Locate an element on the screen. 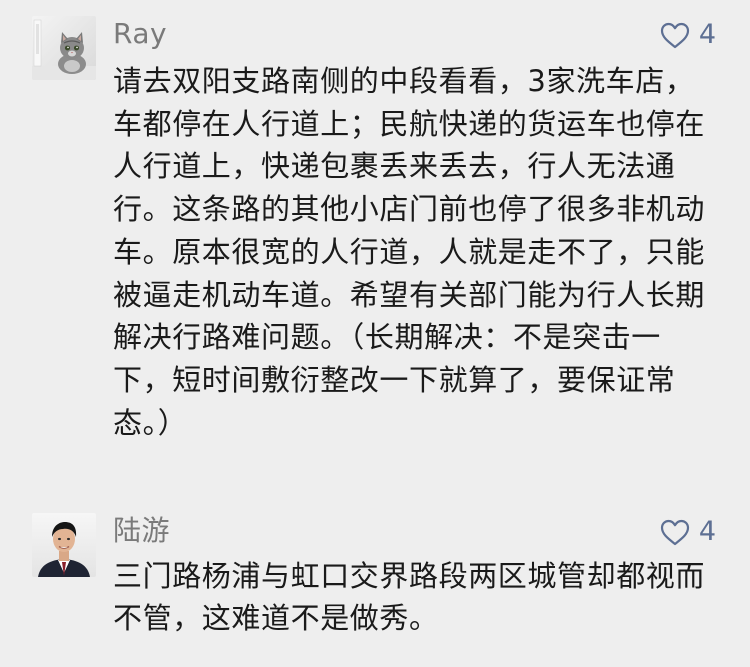 The width and height of the screenshot is (750, 667). comment-author: 陆游 is located at coordinates (141, 531).